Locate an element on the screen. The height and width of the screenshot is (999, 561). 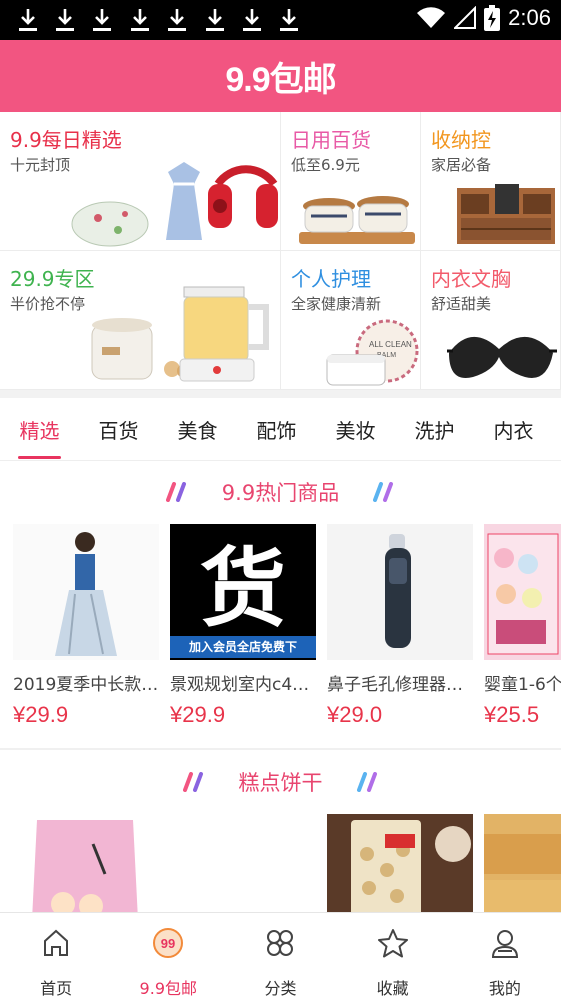
nav-home: 首页 is located at coordinates (56, 956).